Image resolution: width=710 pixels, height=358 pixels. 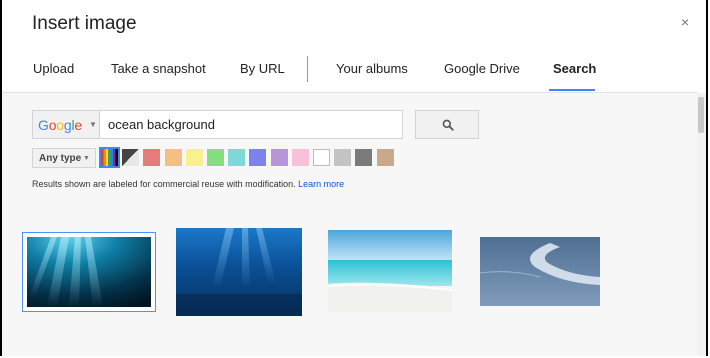 What do you see at coordinates (385, 157) in the screenshot?
I see `color-swatch-brown` at bounding box center [385, 157].